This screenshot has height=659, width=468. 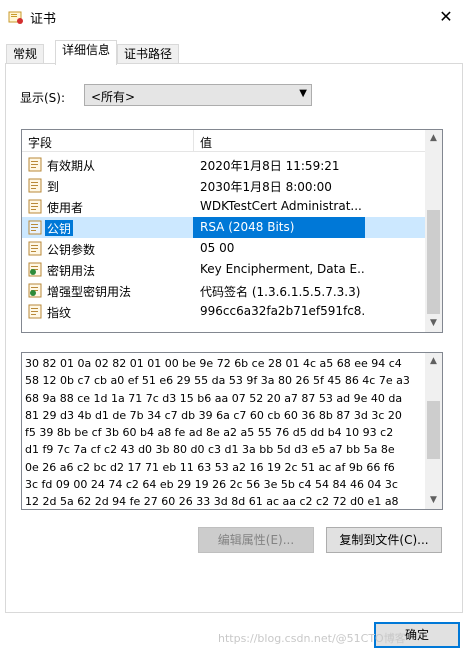 I want to click on close-icon: ✕, so click(x=446, y=16).